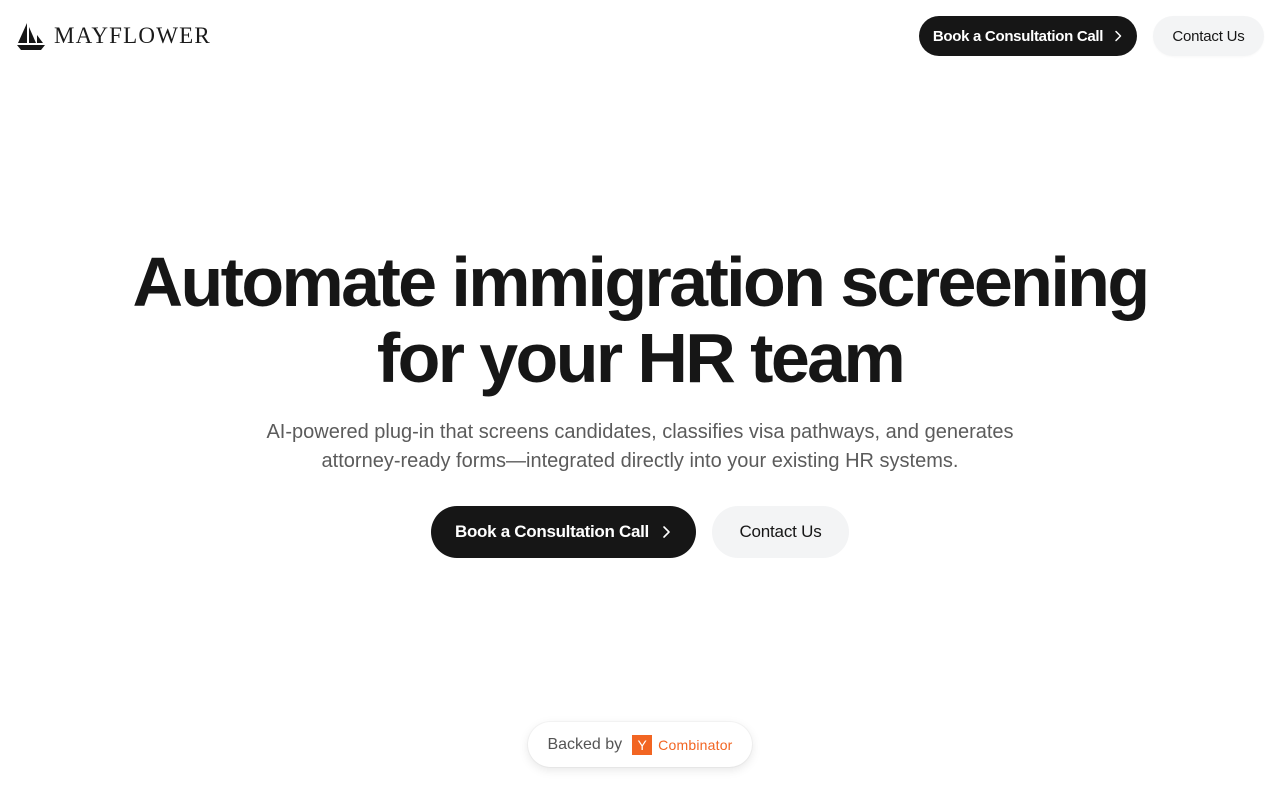  I want to click on book-consultation-button-header: Book a Consultation Call, so click(1028, 36).